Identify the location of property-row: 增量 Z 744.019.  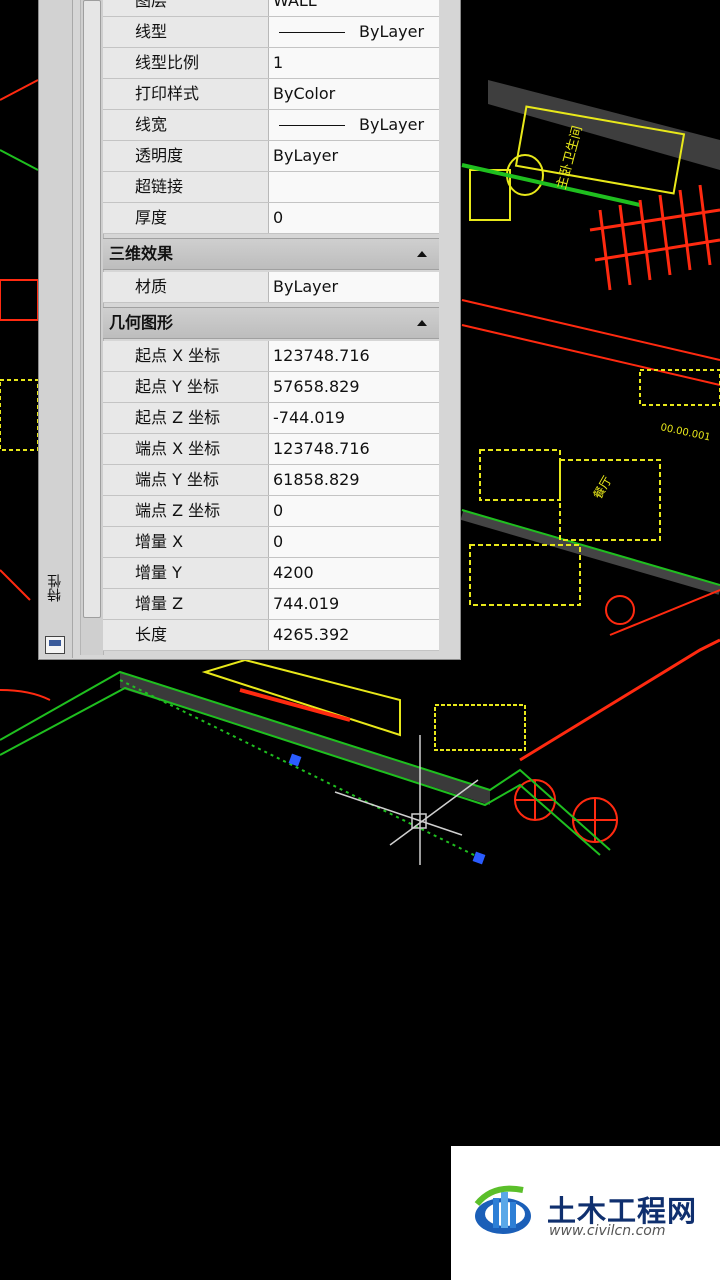
(271, 604).